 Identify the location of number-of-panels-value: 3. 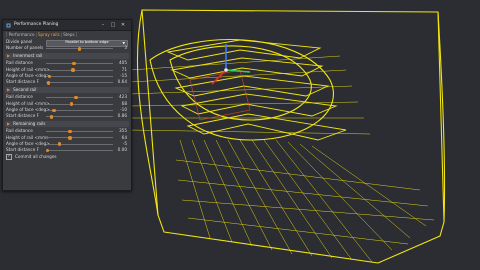
(125, 48).